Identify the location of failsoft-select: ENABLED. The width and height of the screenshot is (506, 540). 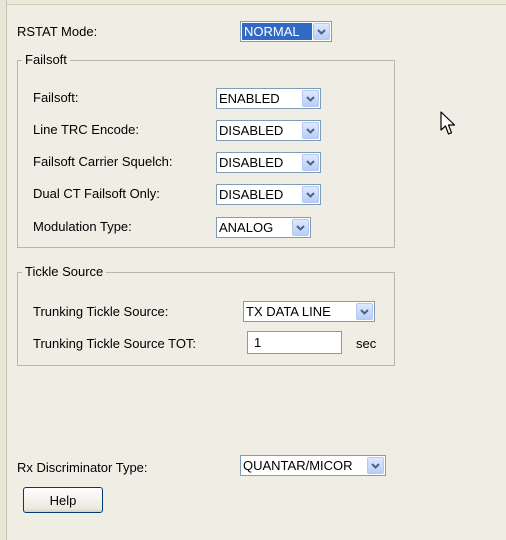
(268, 98).